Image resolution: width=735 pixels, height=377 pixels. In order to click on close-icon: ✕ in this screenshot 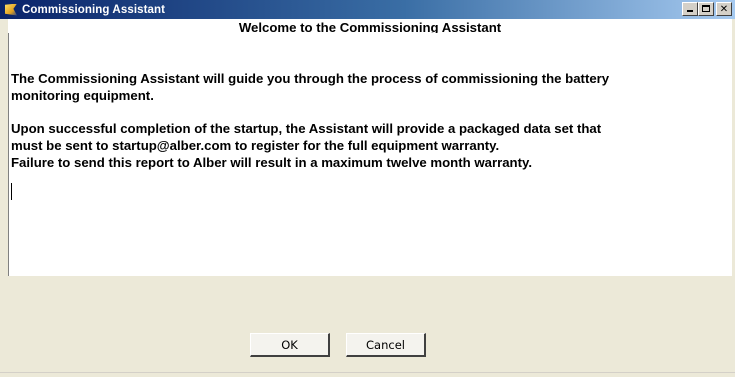, I will do `click(724, 9)`.